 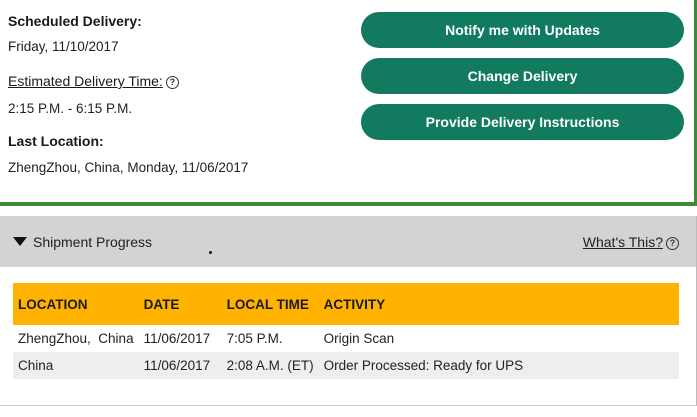 What do you see at coordinates (63, 46) in the screenshot?
I see `scheduled-delivery-value: Friday, 11/10/2017` at bounding box center [63, 46].